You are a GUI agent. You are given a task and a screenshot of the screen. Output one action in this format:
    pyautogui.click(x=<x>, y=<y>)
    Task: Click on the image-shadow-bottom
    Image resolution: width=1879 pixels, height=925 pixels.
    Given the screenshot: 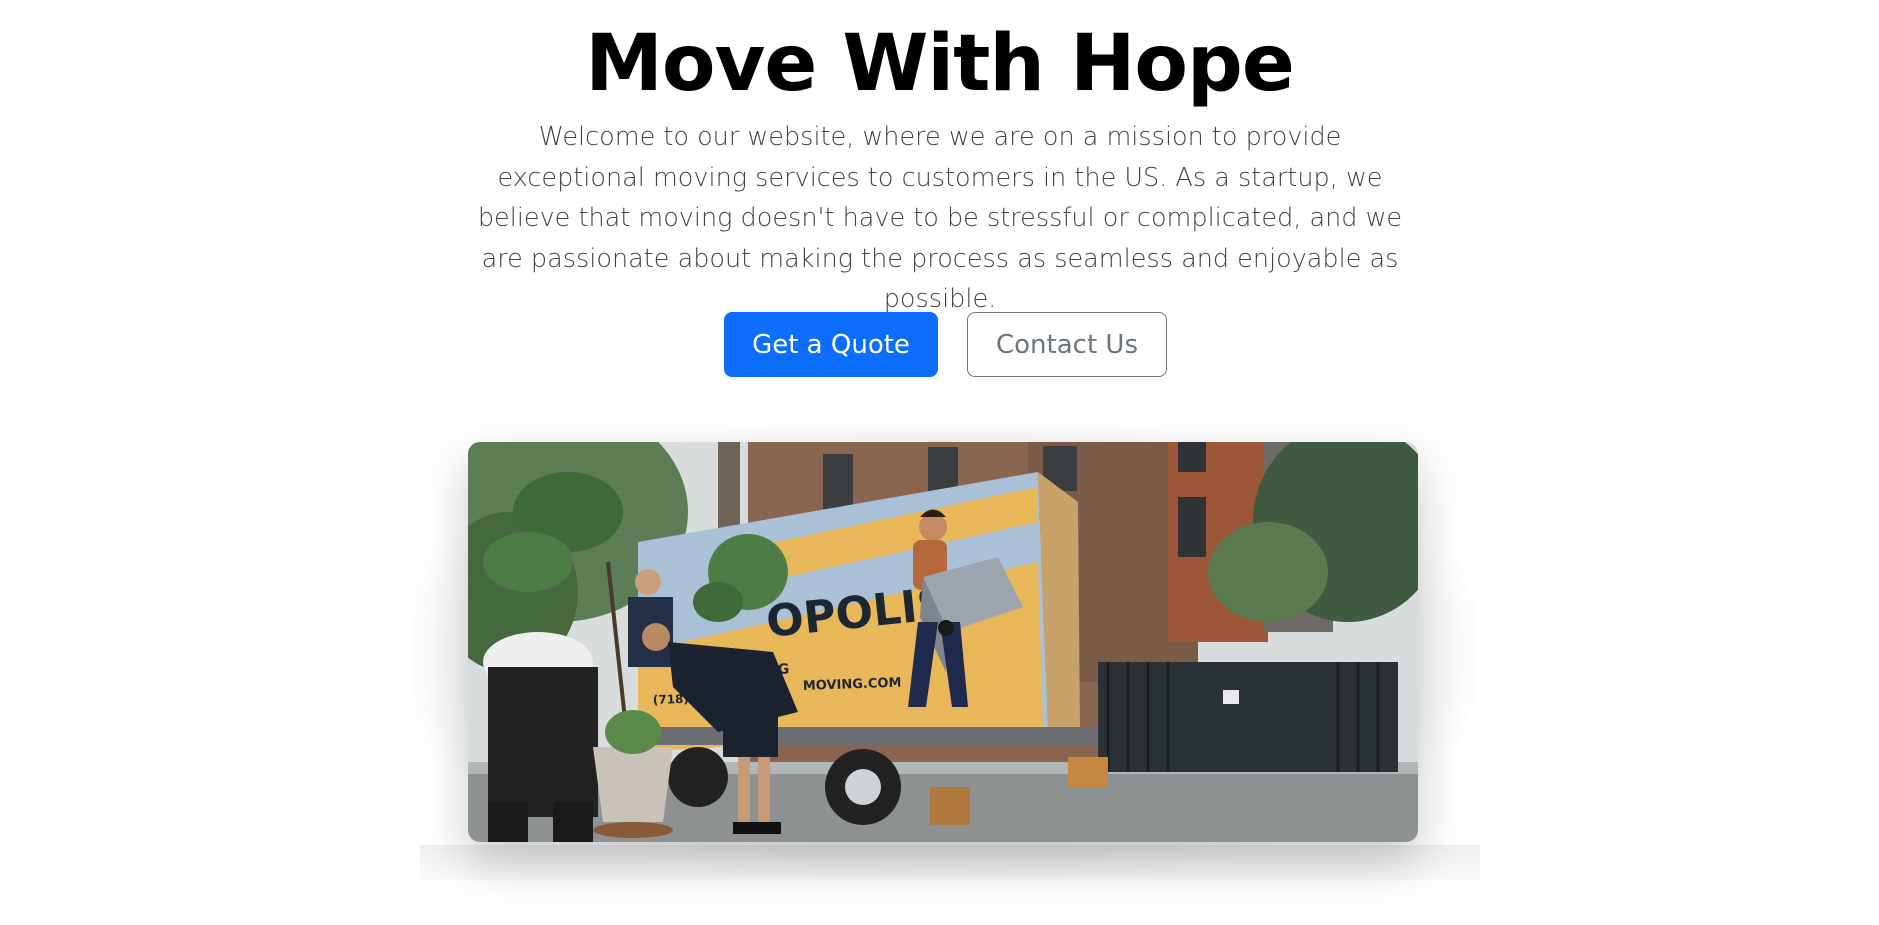 What is the action you would take?
    pyautogui.click(x=950, y=862)
    